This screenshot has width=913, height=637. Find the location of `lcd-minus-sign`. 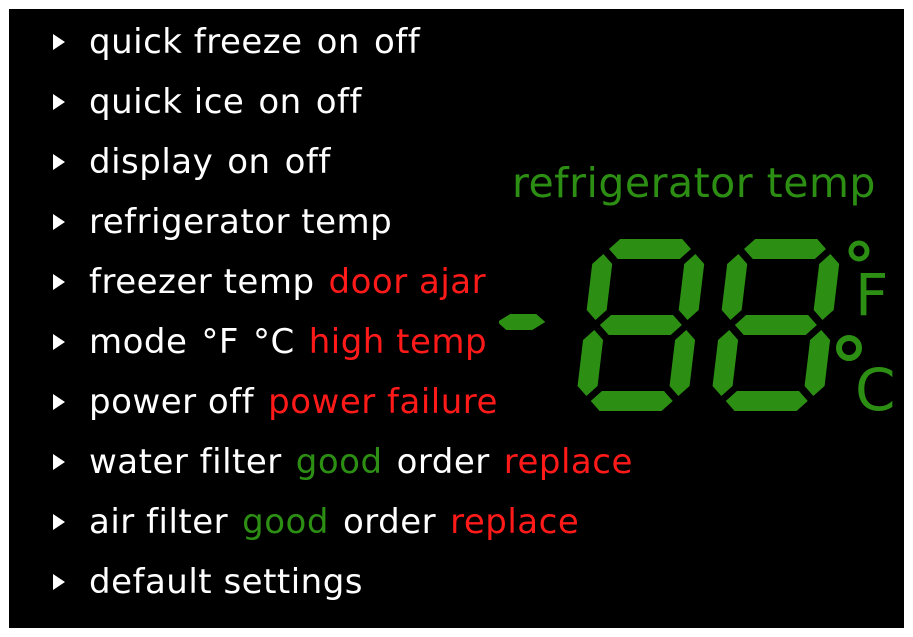

lcd-minus-sign is located at coordinates (522, 322).